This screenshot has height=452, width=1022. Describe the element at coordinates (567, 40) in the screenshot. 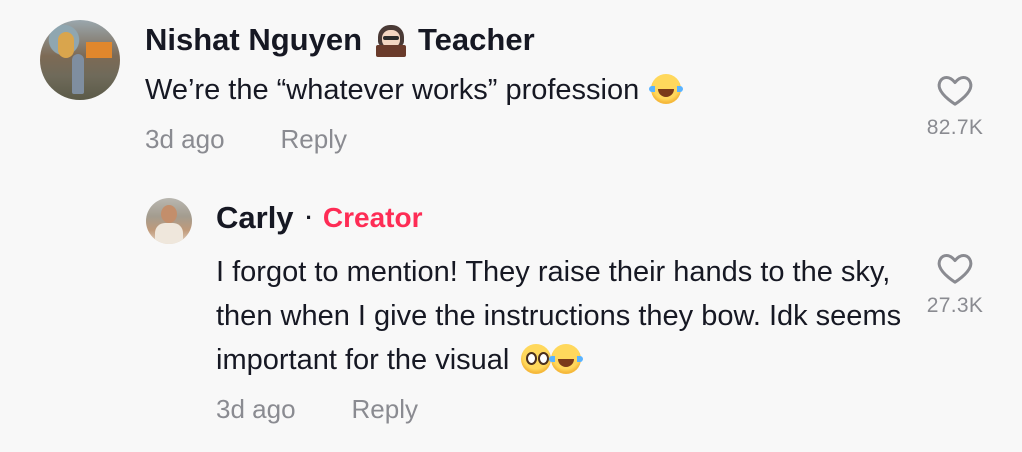

I see `comment-header: Nishat Nguyen Teacher` at that location.